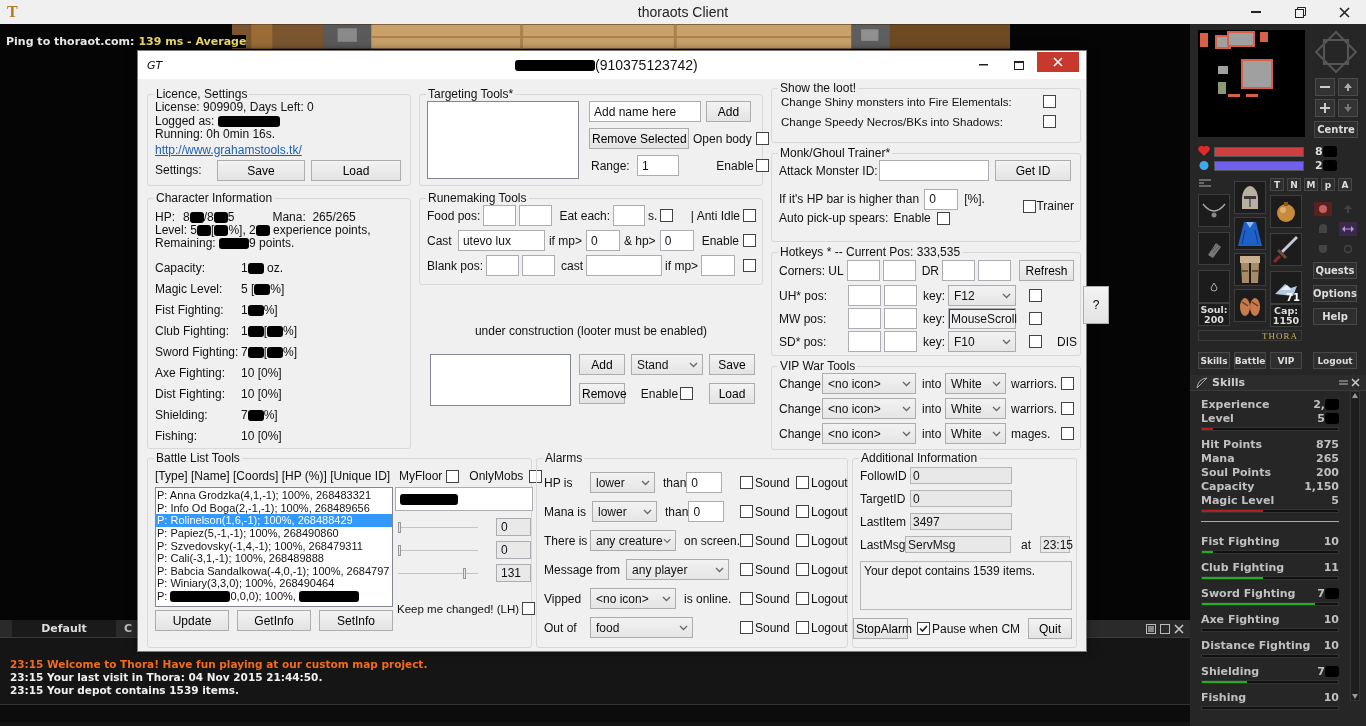  What do you see at coordinates (602, 393) in the screenshot?
I see `remove-button: Remove` at bounding box center [602, 393].